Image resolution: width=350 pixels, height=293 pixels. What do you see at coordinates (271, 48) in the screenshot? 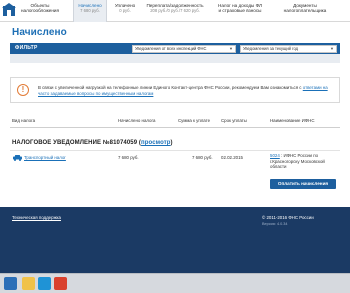
I see `period-select-value: Уведомления за текущий год` at bounding box center [271, 48].